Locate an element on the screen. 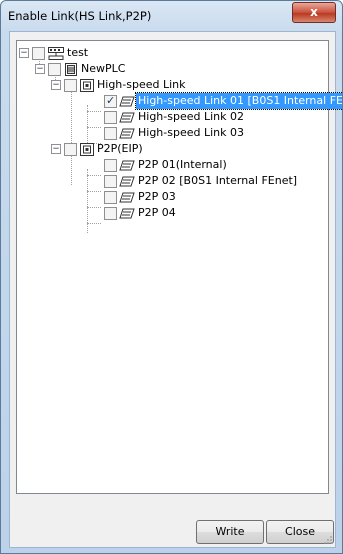 The width and height of the screenshot is (343, 554). tree-node-p2p-03: P2P 03 is located at coordinates (167, 197).